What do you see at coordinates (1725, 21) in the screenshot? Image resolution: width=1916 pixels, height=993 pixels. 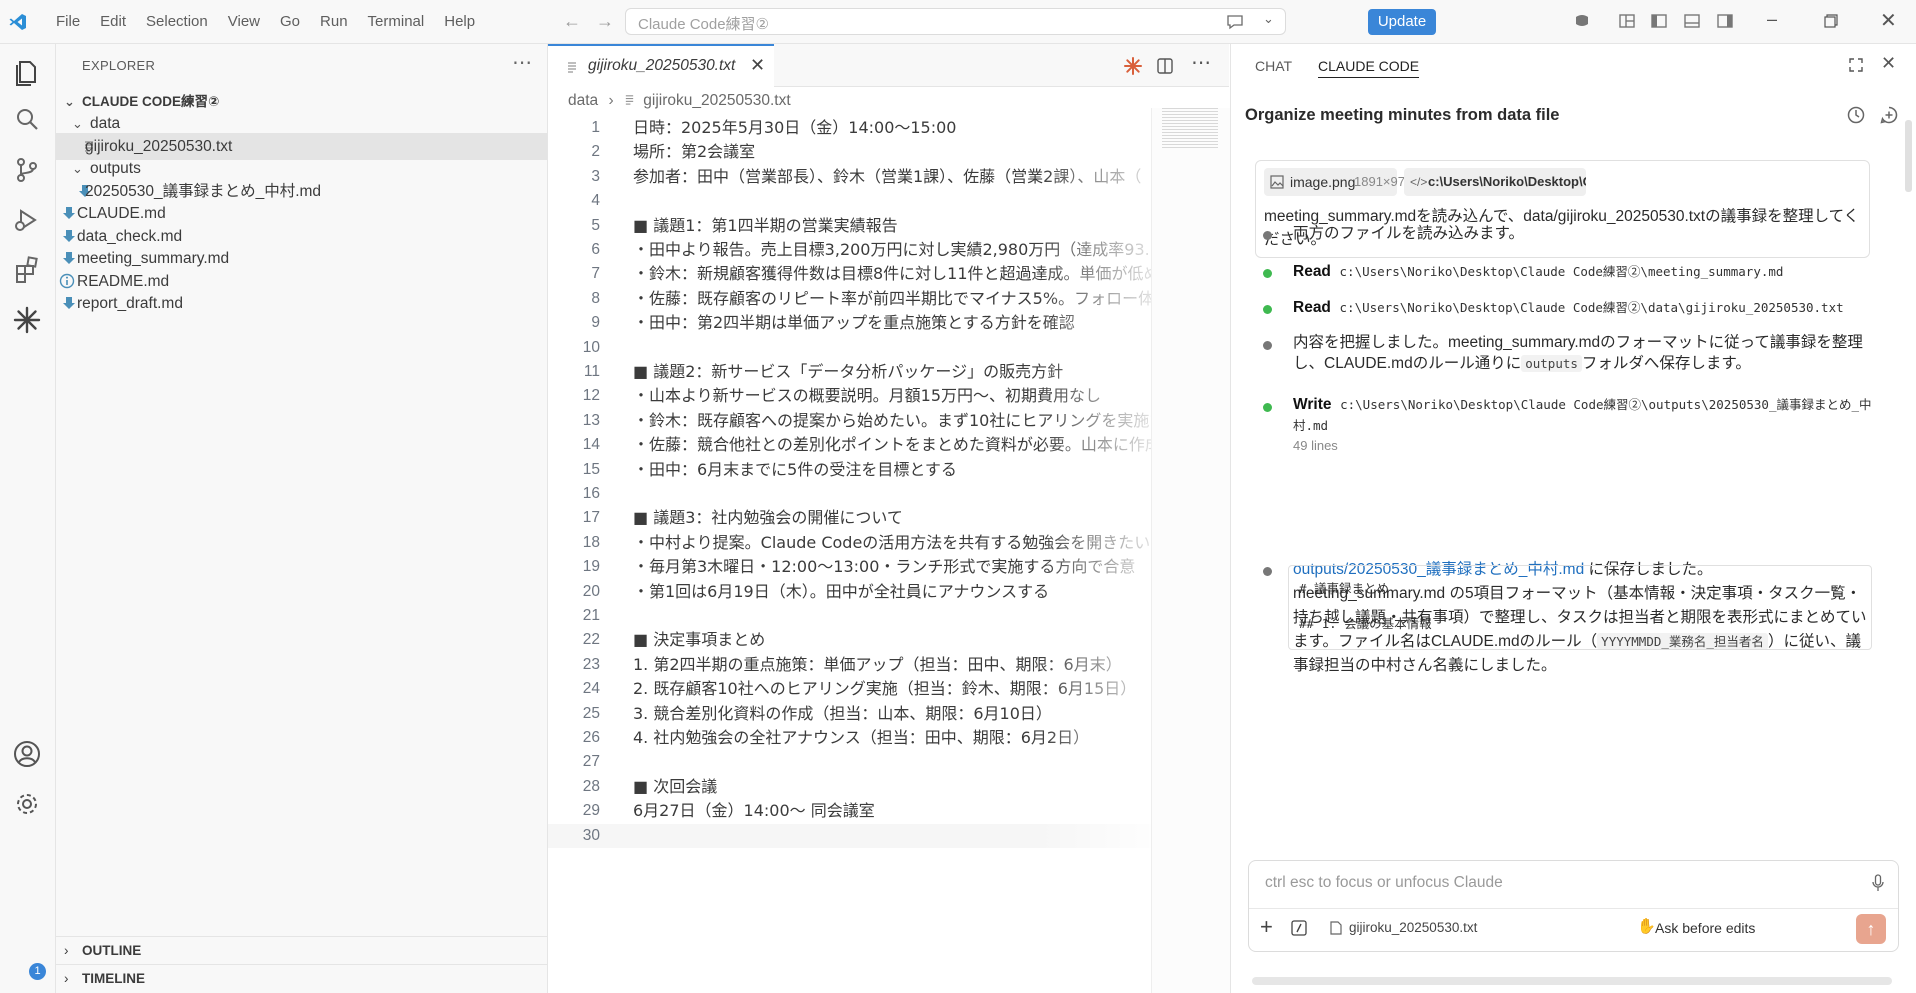 I see `toggle-secondary-sidebar-icon` at bounding box center [1725, 21].